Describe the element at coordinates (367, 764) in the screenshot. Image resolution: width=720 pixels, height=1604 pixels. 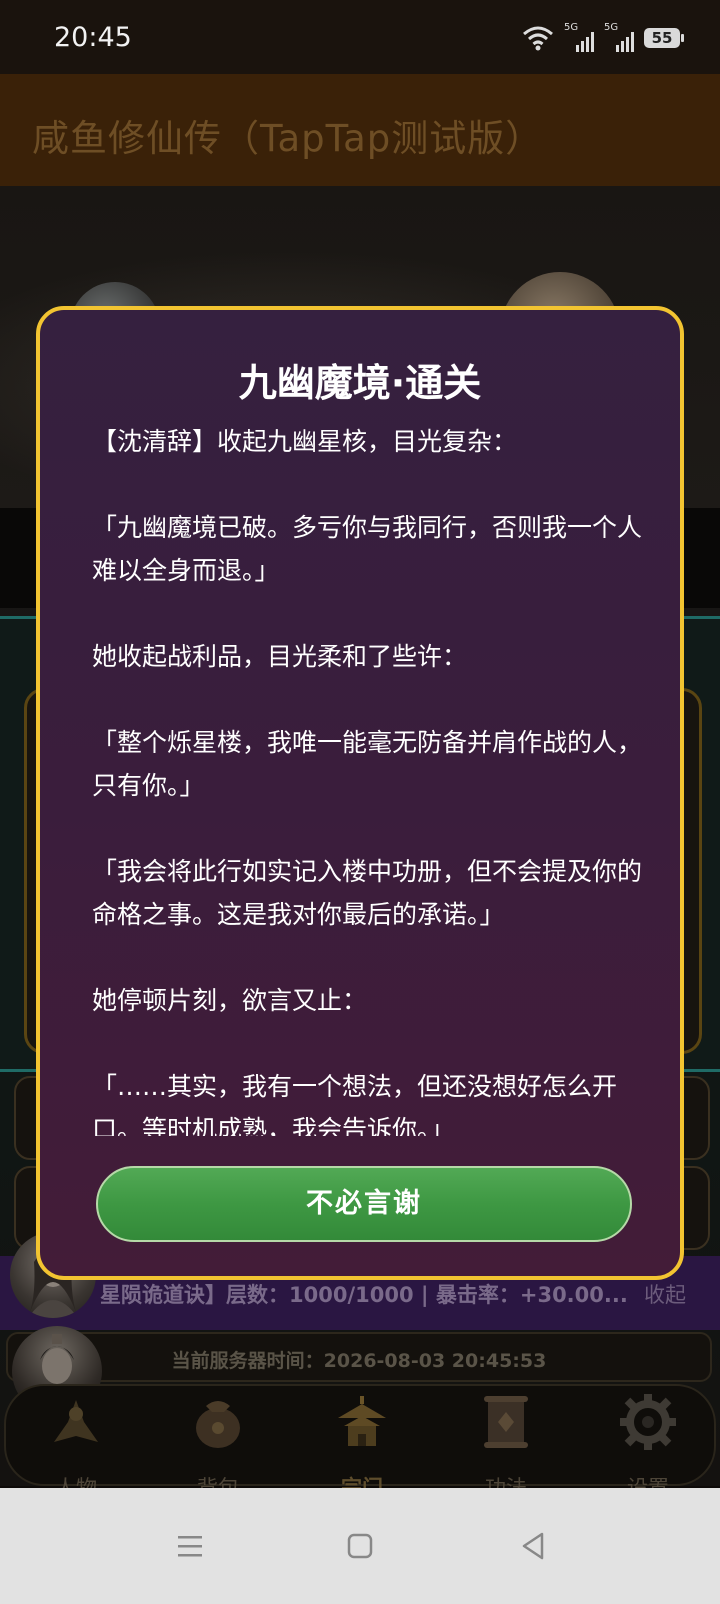
I see `dialog-paragraph: 「整个烁星楼，我唯一能毫无防备并肩作战的人，只有你。」` at that location.